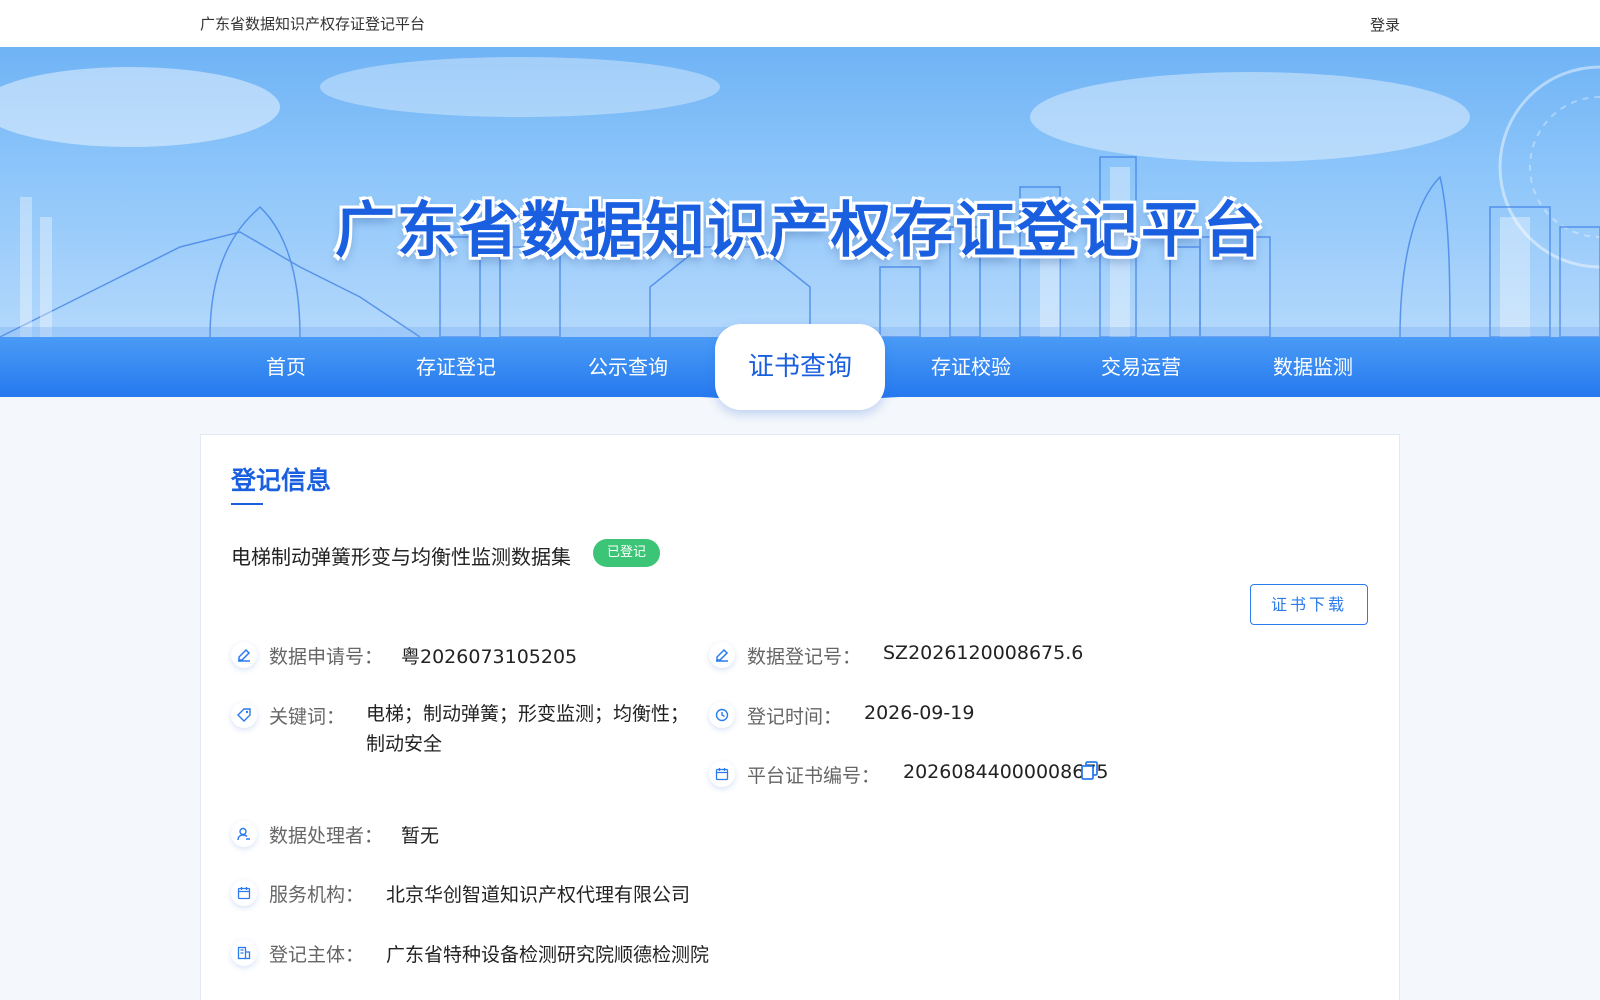 This screenshot has height=1000, width=1600. I want to click on certificate-download-button: 证书下载, so click(1309, 604).